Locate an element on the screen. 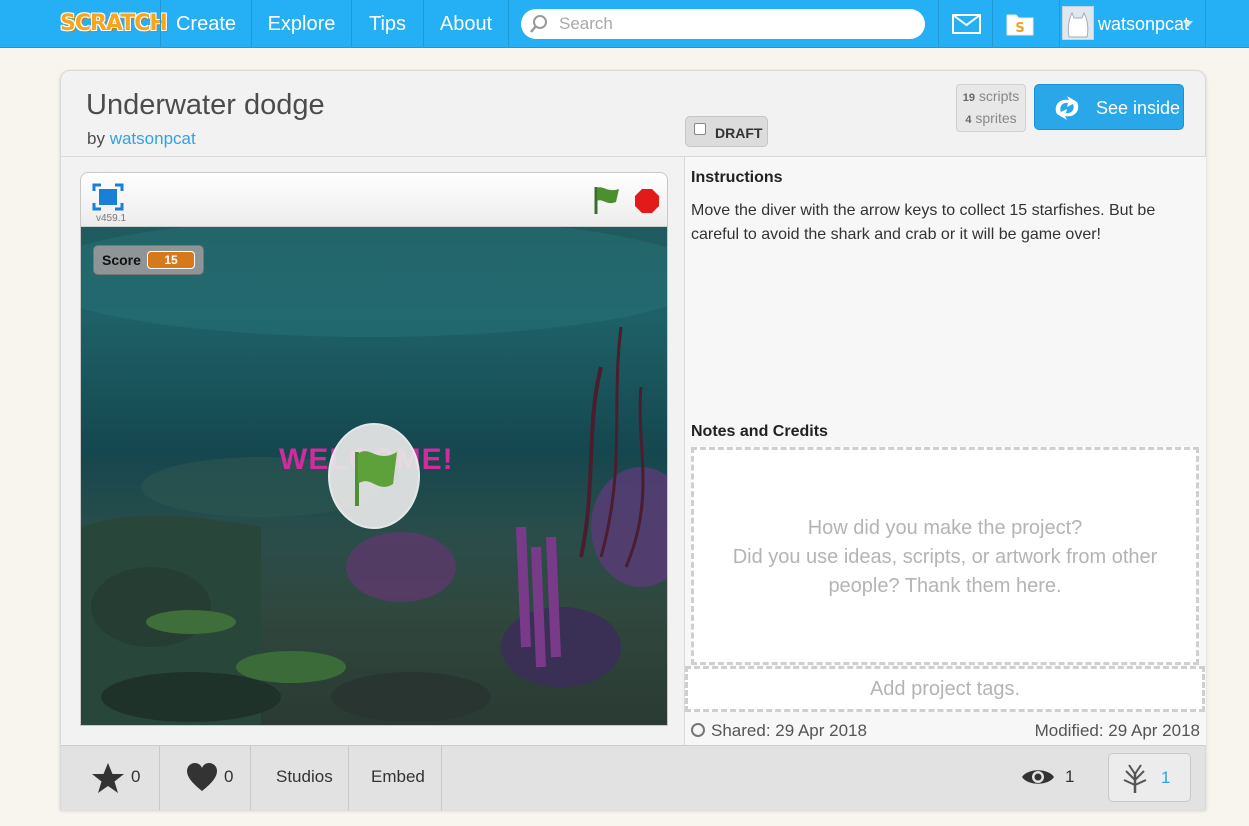 This screenshot has width=1249, height=826. envelope-icon is located at coordinates (966, 24).